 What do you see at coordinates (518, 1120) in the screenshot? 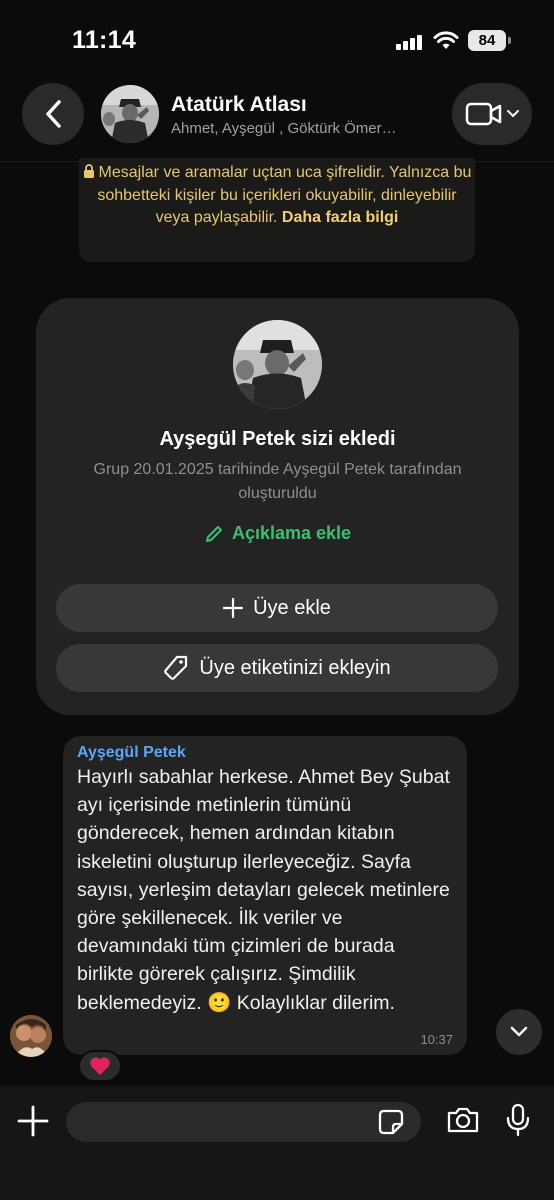
I see `microphone-icon` at bounding box center [518, 1120].